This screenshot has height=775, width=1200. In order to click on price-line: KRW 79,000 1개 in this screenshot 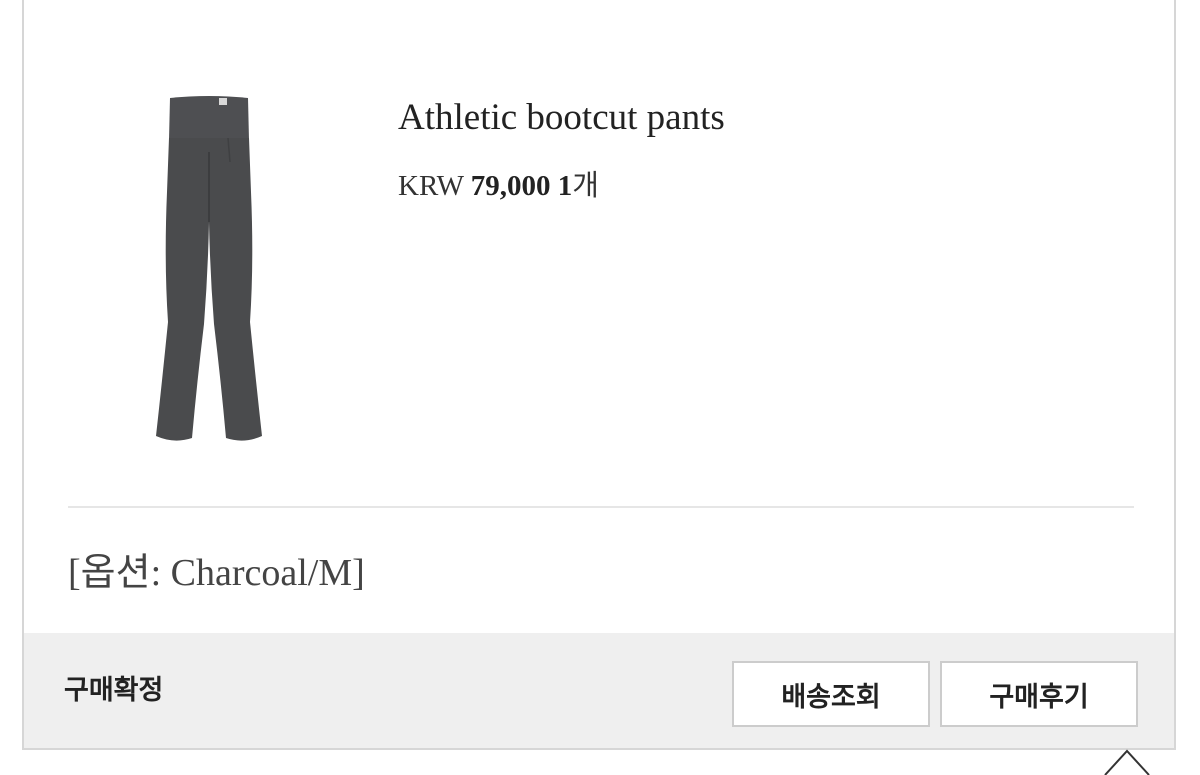, I will do `click(498, 186)`.